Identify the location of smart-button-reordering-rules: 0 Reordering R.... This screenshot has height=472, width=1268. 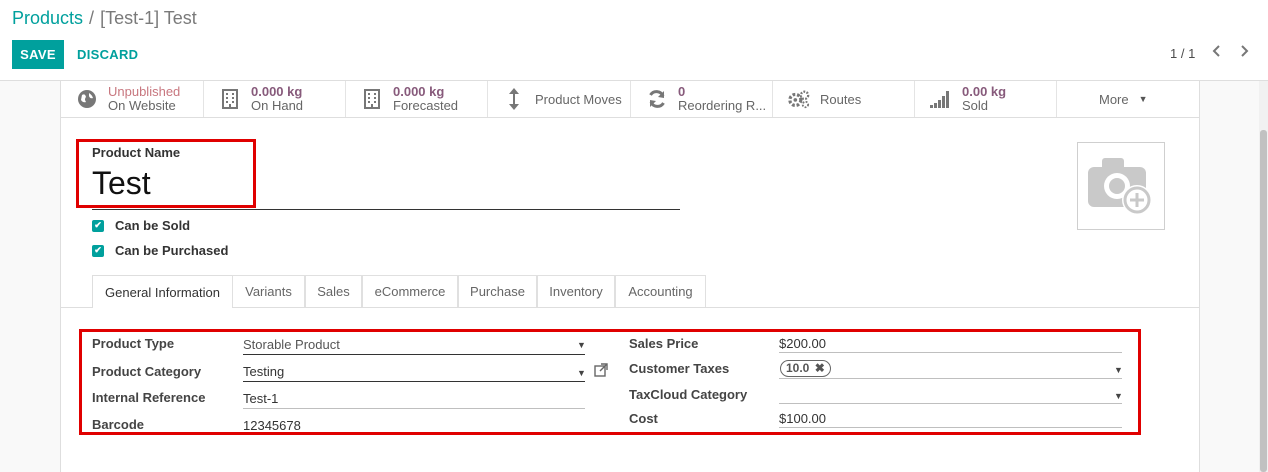
(702, 99).